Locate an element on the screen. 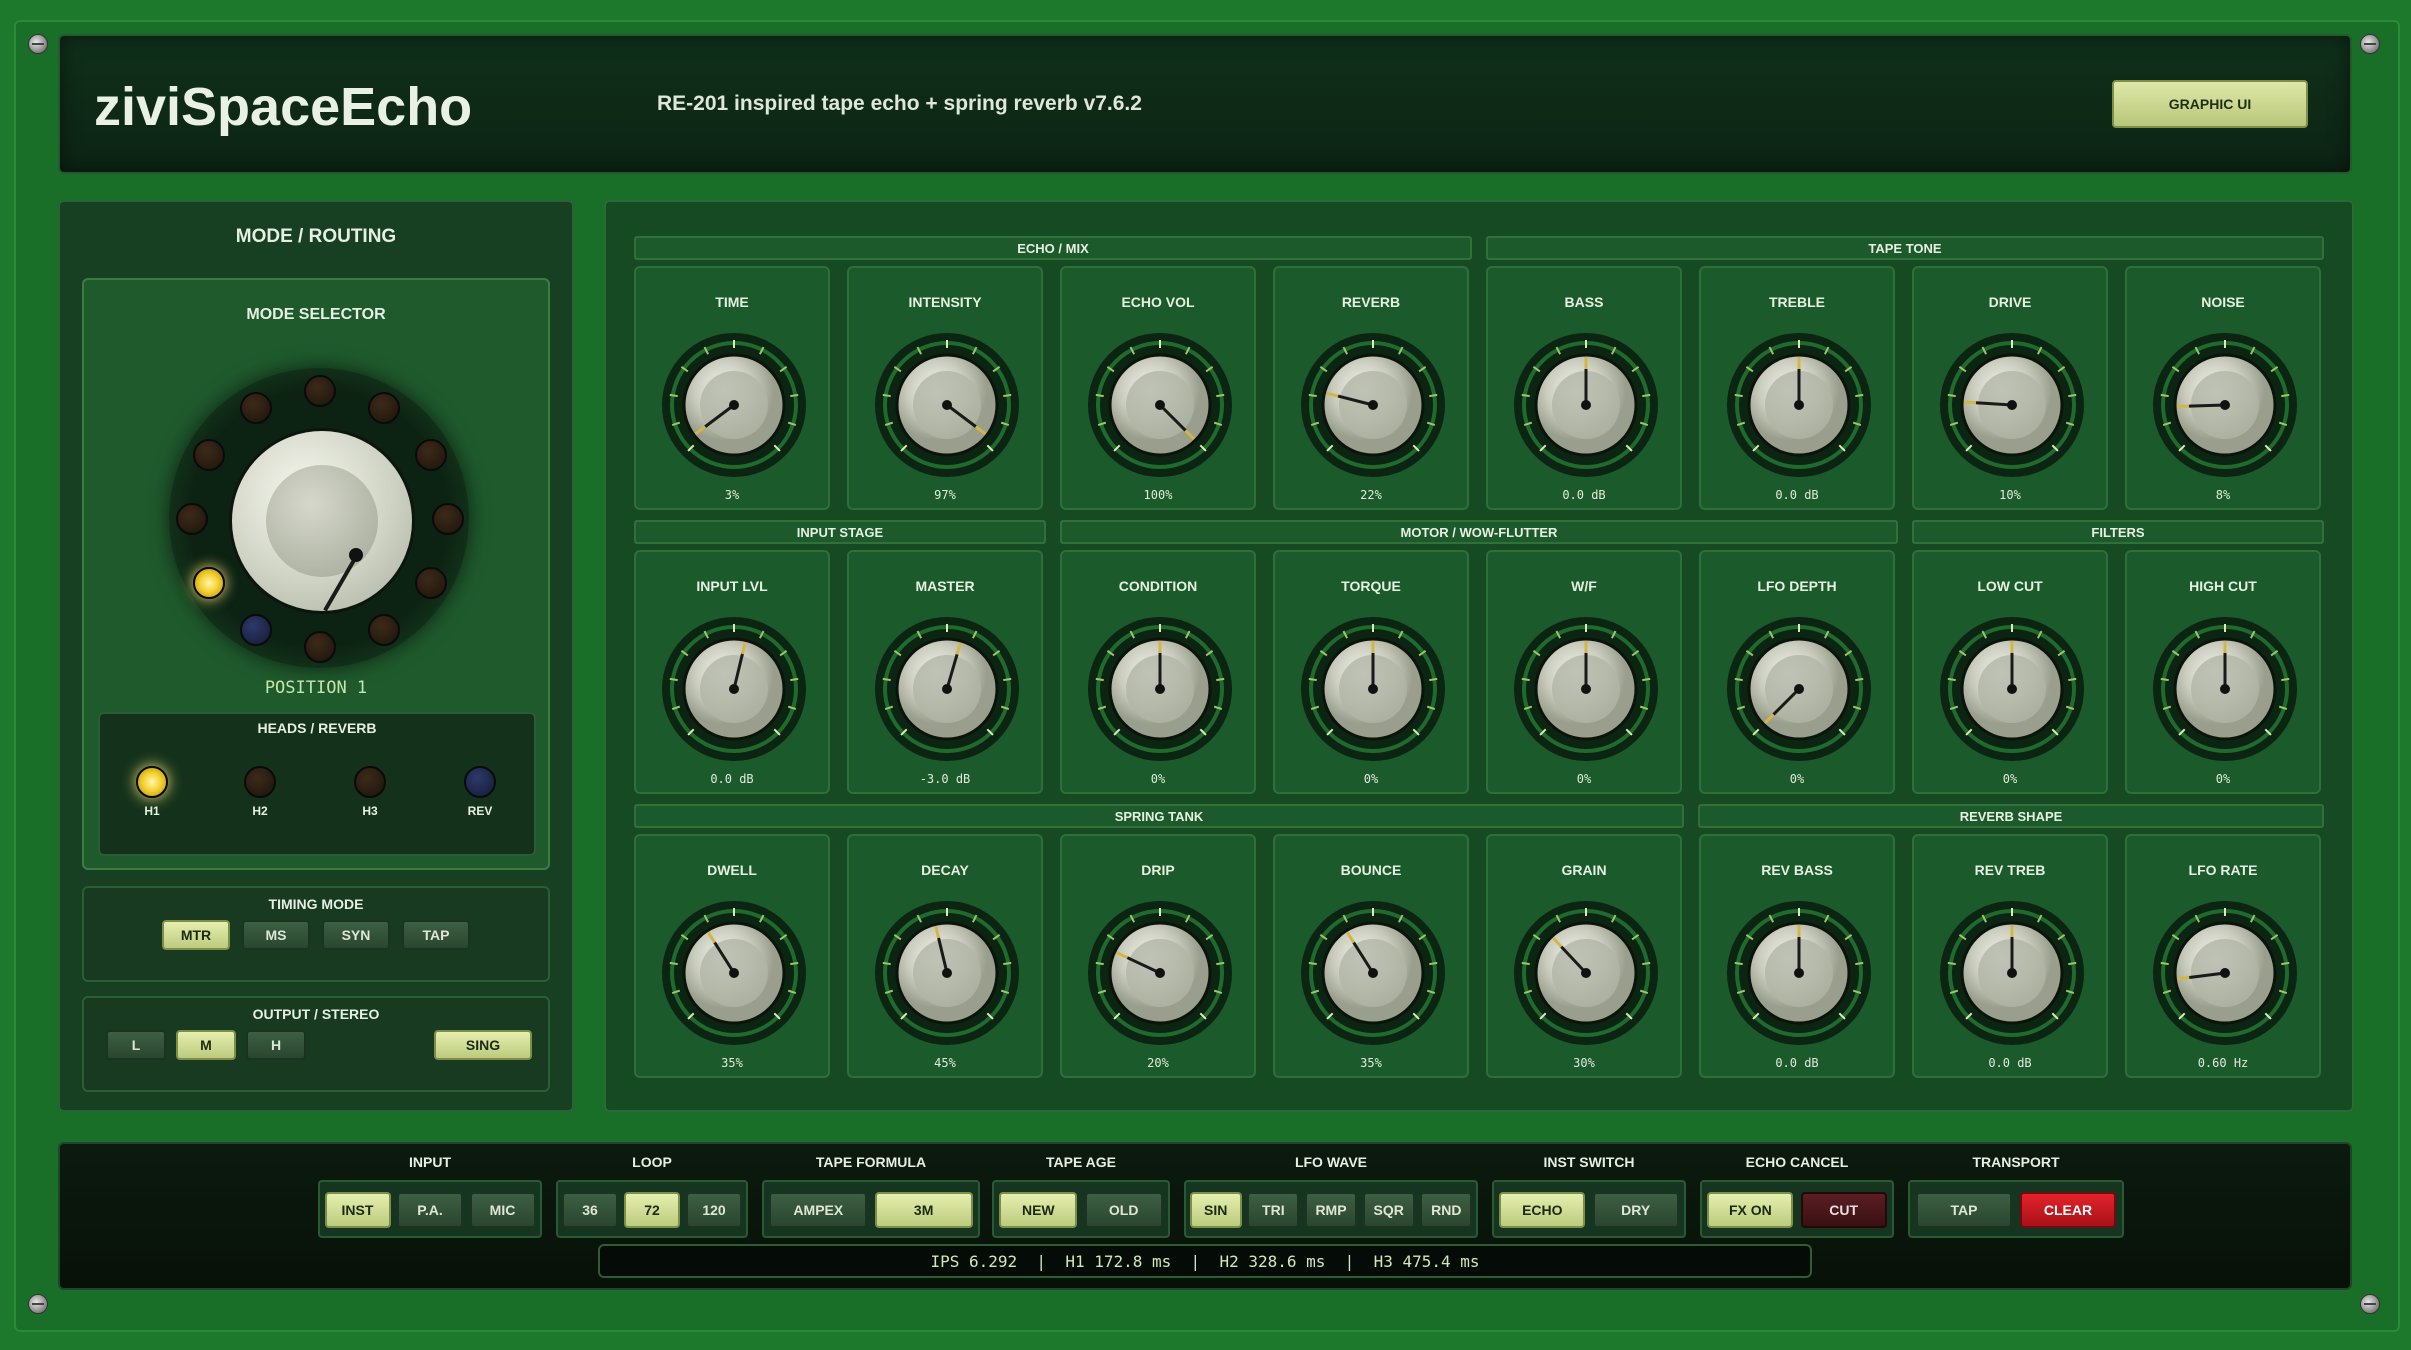 The height and width of the screenshot is (1350, 2411). 120-button: 120 is located at coordinates (714, 1210).